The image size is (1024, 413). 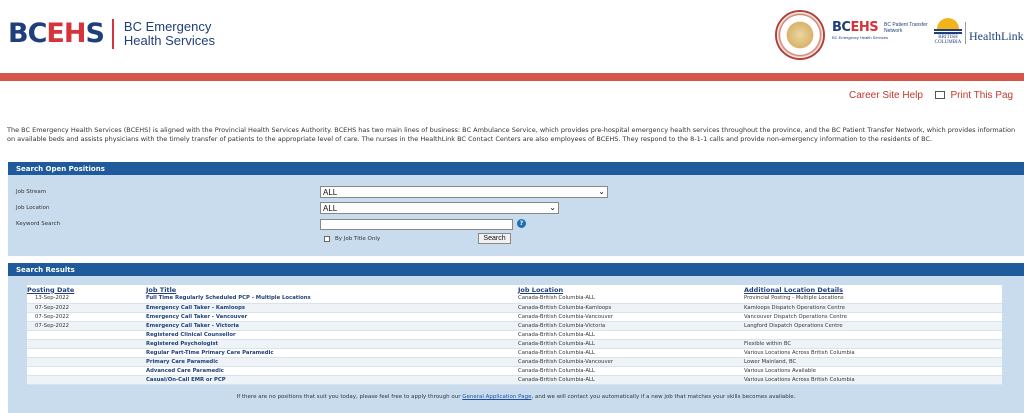 What do you see at coordinates (358, 239) in the screenshot?
I see `title-only-label: By Job Title Only` at bounding box center [358, 239].